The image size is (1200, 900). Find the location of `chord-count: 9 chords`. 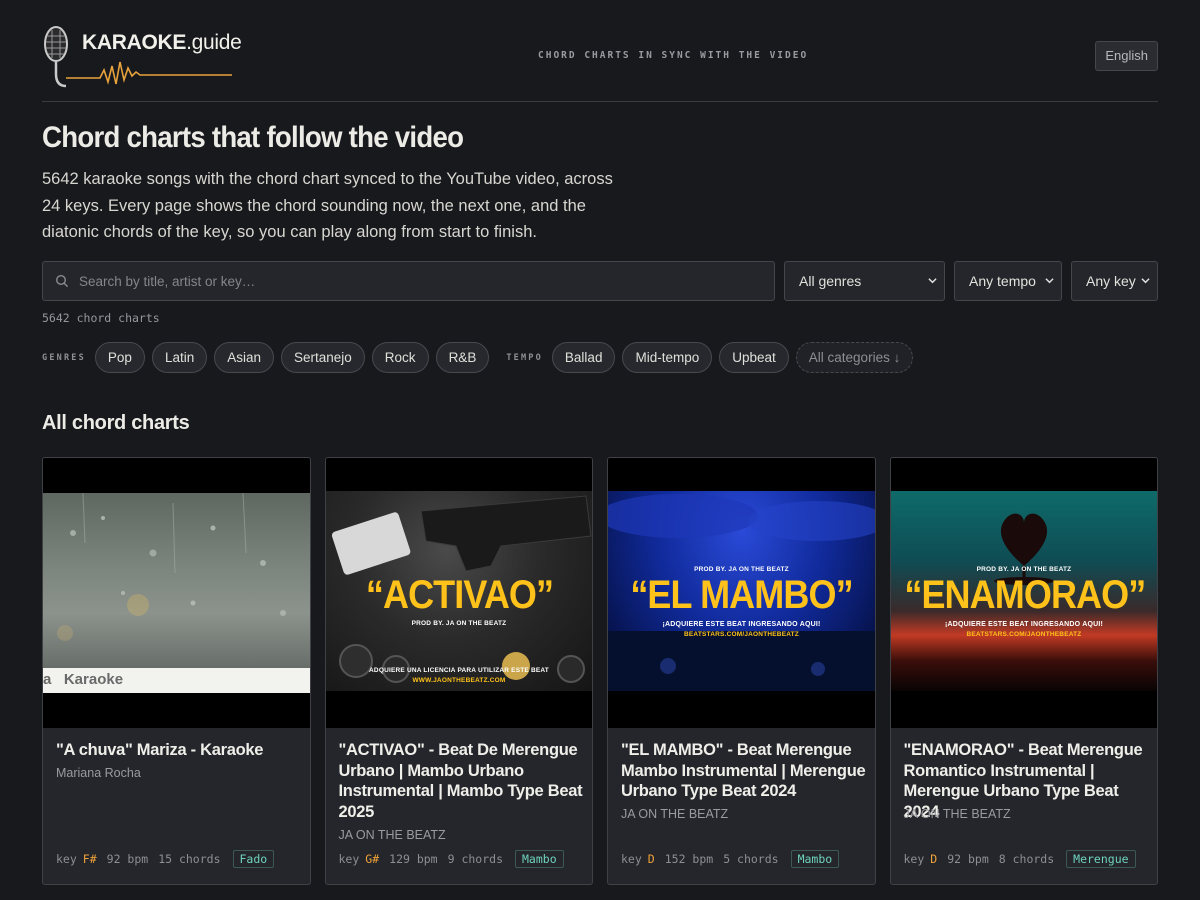

chord-count: 9 chords is located at coordinates (475, 859).